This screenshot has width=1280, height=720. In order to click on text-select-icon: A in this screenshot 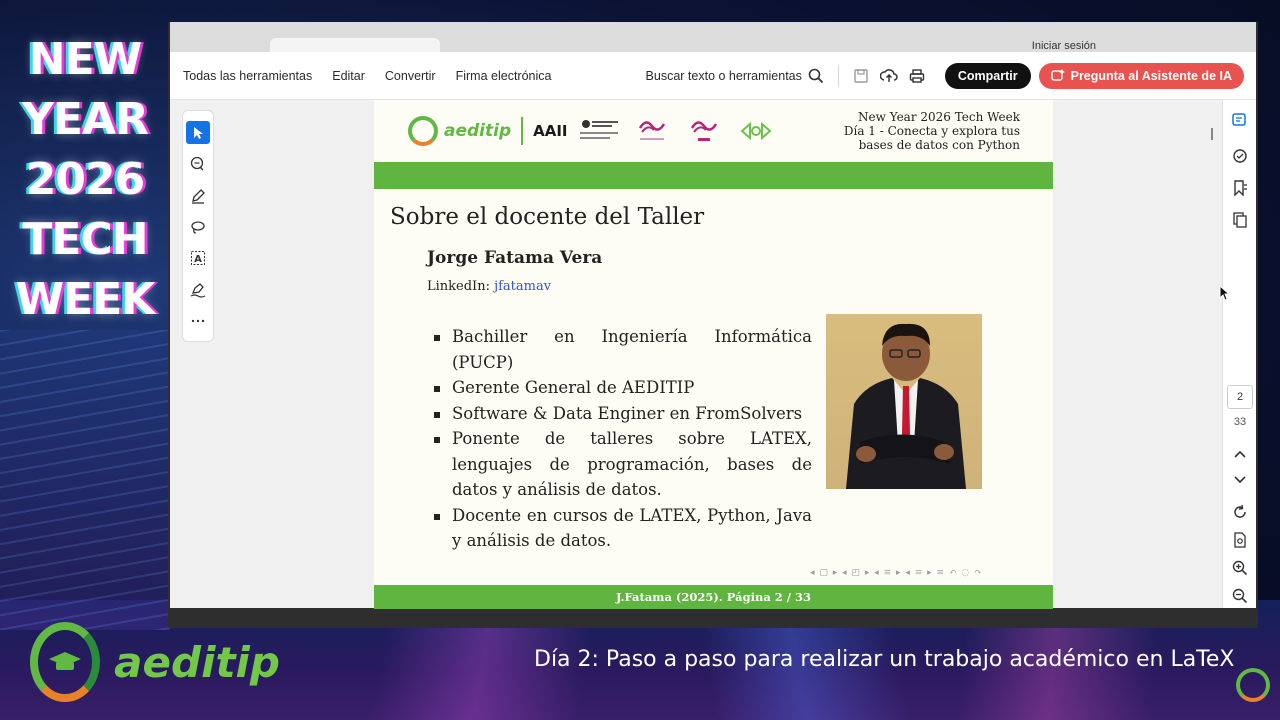, I will do `click(198, 258)`.